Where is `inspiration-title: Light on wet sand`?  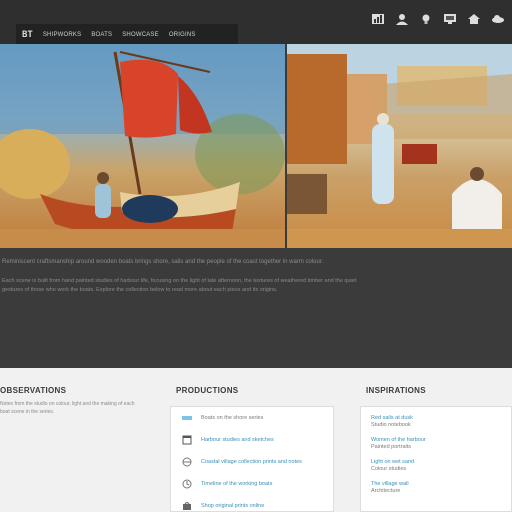 inspiration-title: Light on wet sand is located at coordinates (393, 462).